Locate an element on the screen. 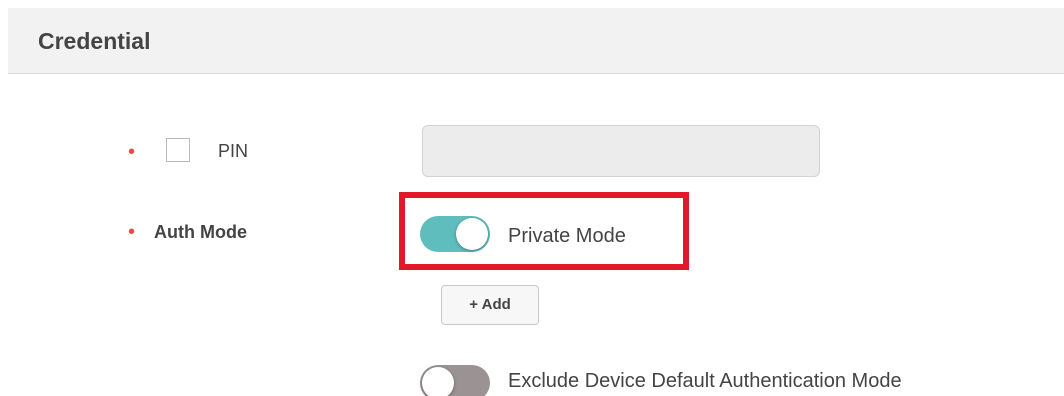  section-title: Credential is located at coordinates (94, 41).